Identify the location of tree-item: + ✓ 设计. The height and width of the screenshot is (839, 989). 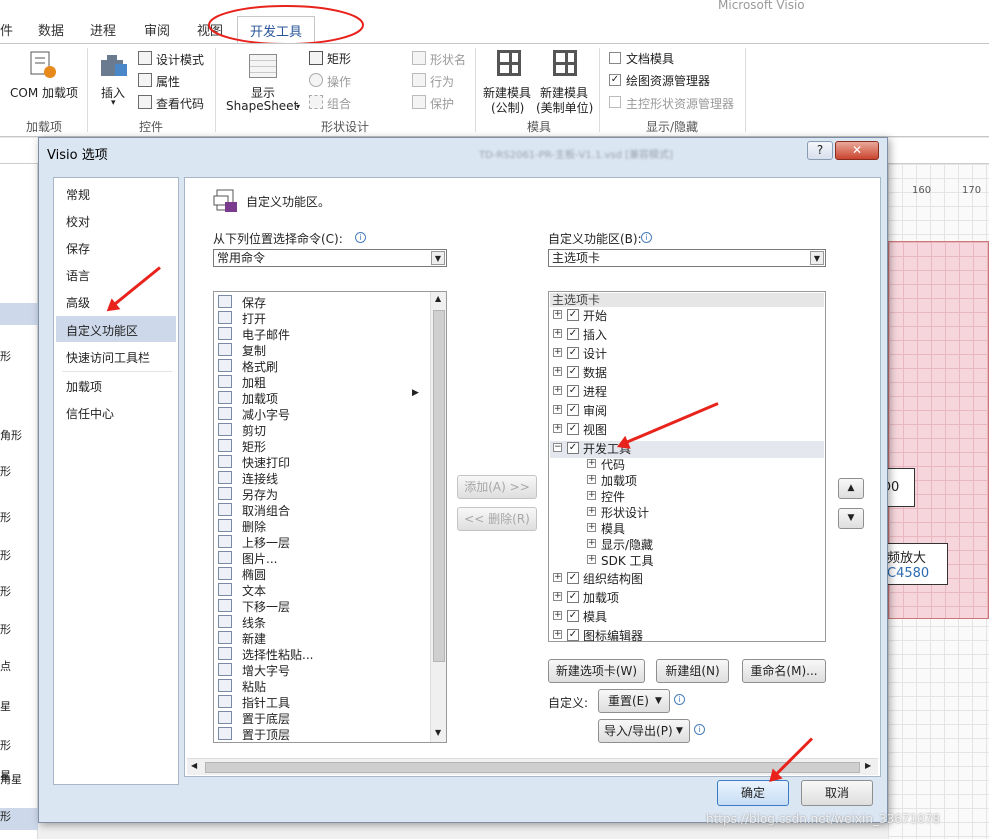
(688, 353).